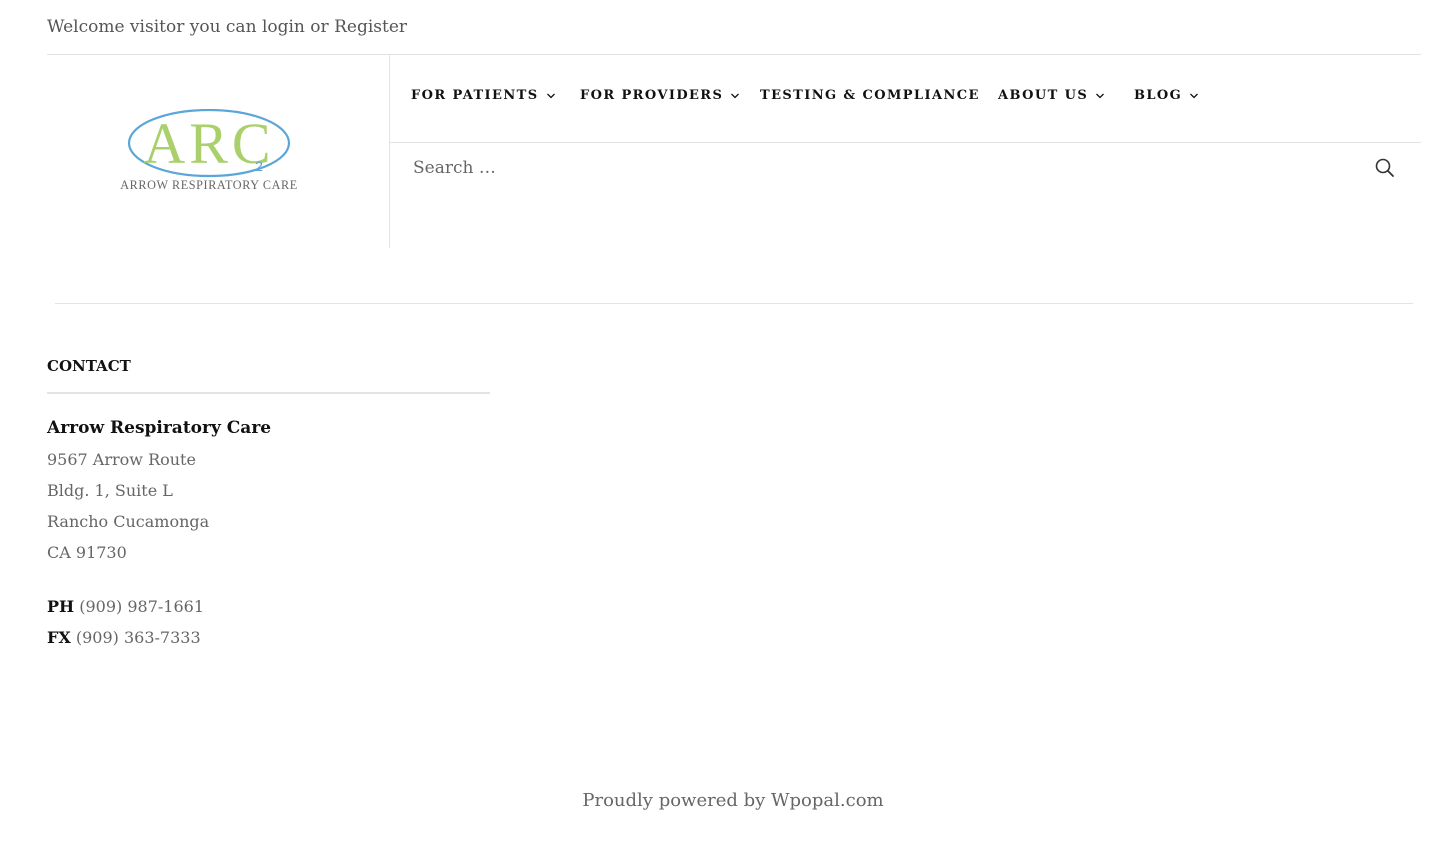 The height and width of the screenshot is (845, 1441). I want to click on nav-item-label: ABOUT US, so click(1043, 95).